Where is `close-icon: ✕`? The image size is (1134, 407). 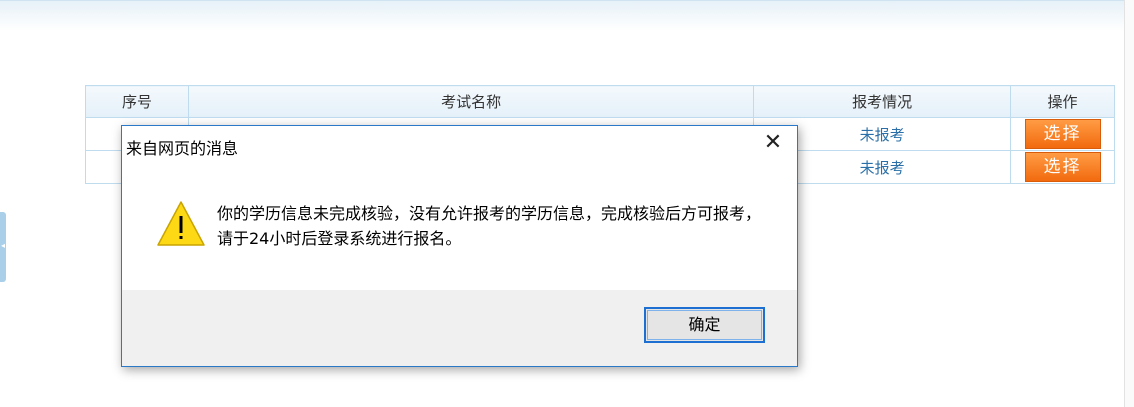 close-icon: ✕ is located at coordinates (773, 143).